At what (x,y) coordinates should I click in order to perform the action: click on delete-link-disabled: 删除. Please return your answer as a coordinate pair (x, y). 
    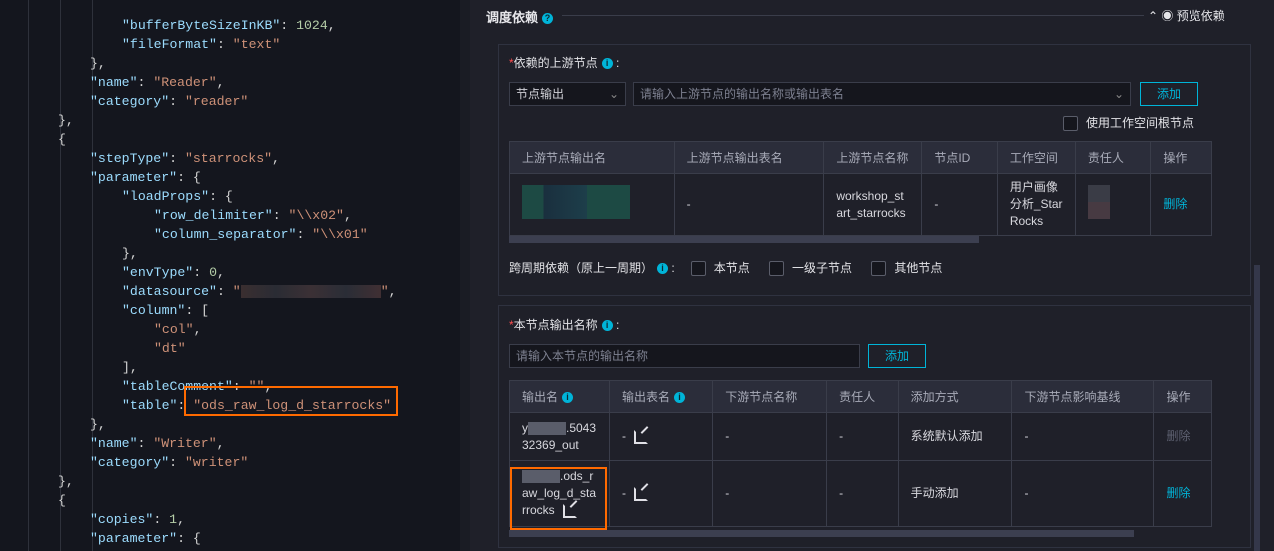
    Looking at the image, I should click on (1178, 436).